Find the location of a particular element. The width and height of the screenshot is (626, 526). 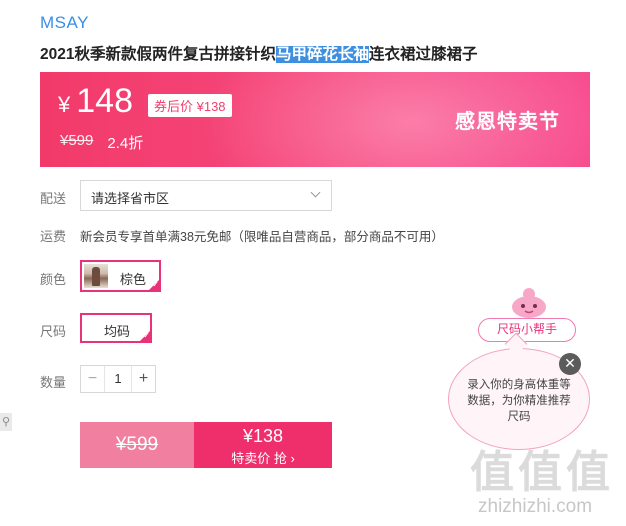

quantity-input: 1 is located at coordinates (118, 379).